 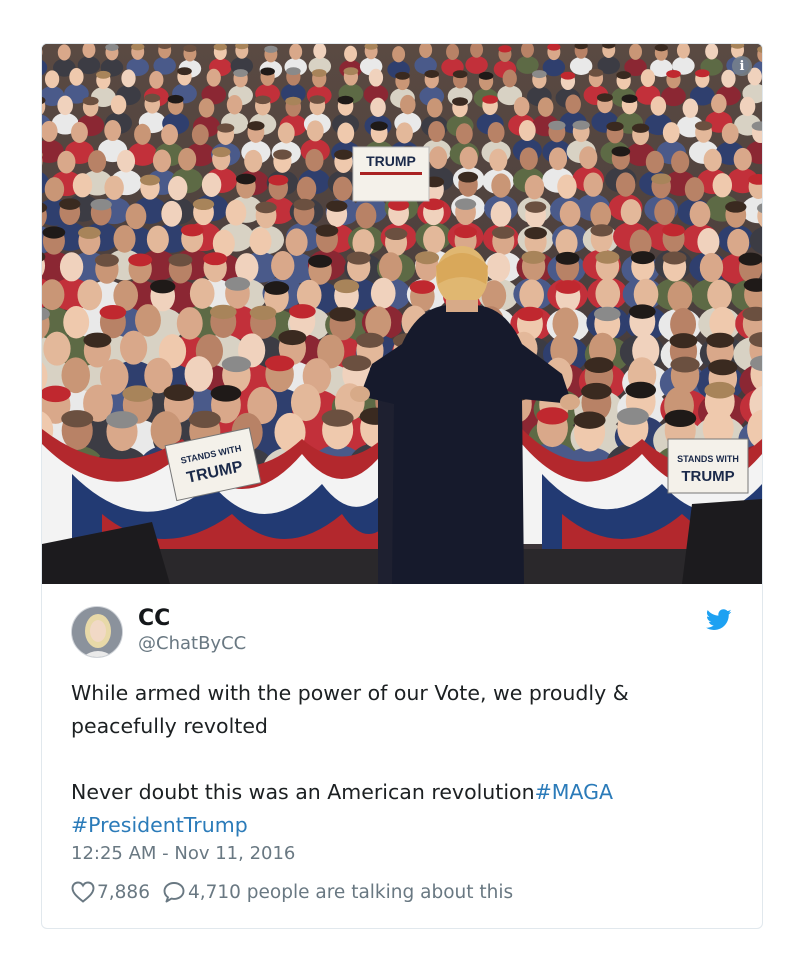 I want to click on speech-bubble-icon, so click(x=175, y=892).